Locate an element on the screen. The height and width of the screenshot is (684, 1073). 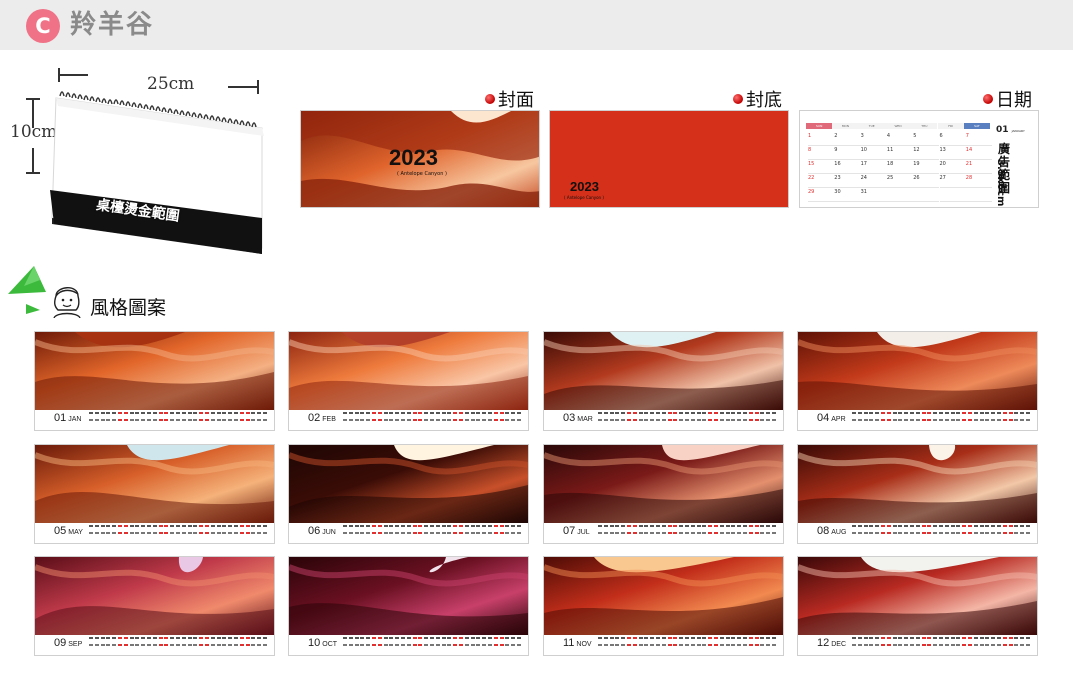
back-label: 封底 is located at coordinates (757, 99).